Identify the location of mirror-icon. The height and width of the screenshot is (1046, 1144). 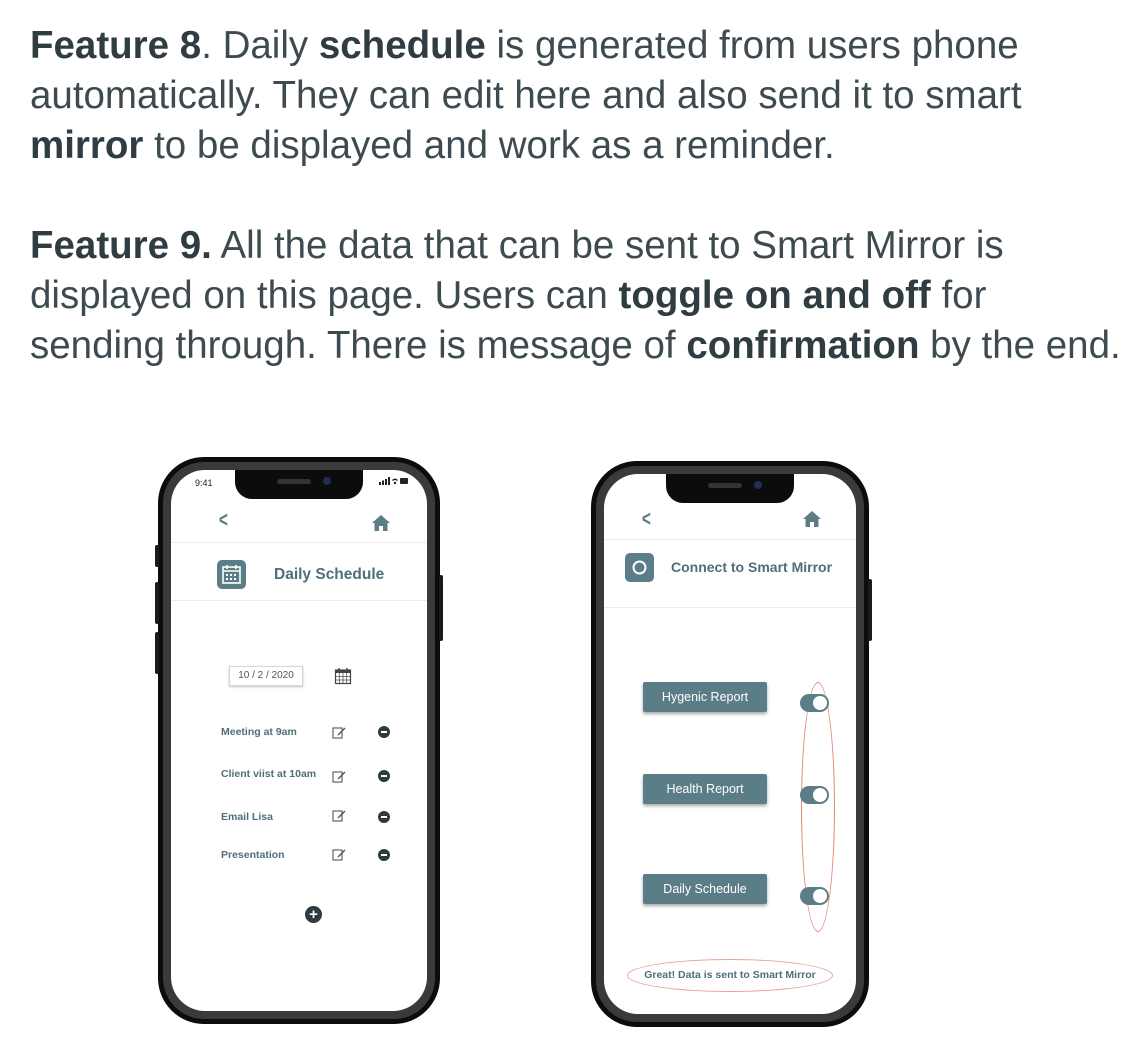
(639, 567).